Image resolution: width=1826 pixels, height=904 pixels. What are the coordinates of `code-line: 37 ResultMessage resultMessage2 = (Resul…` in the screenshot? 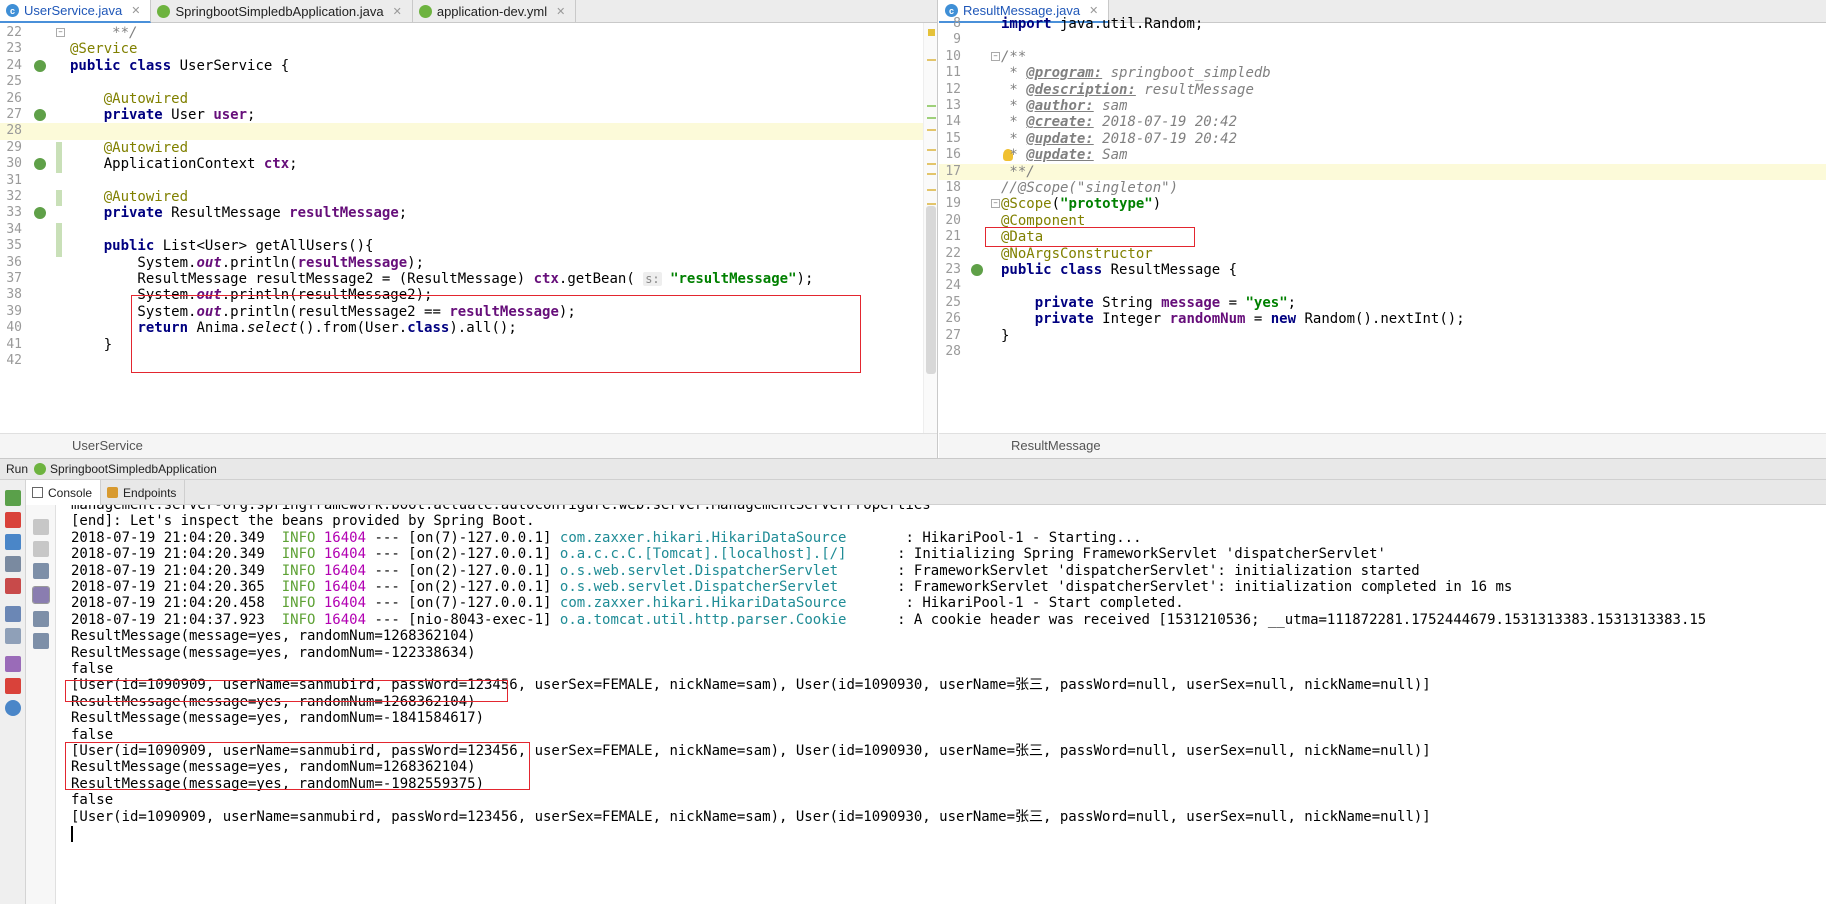 It's located at (468, 279).